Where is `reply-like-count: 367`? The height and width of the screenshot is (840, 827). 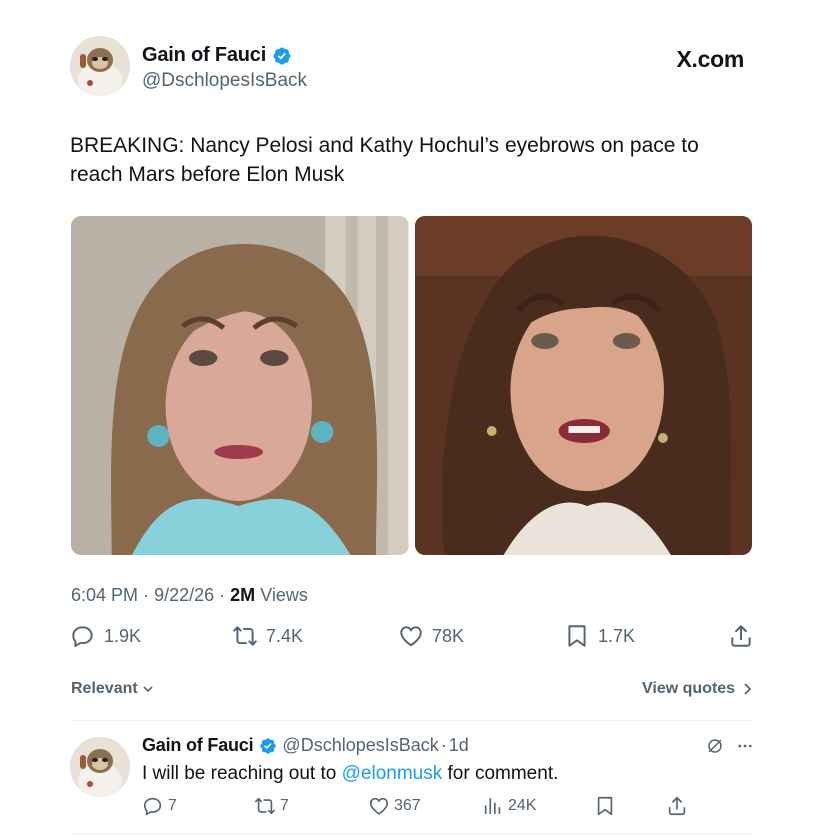
reply-like-count: 367 is located at coordinates (407, 805).